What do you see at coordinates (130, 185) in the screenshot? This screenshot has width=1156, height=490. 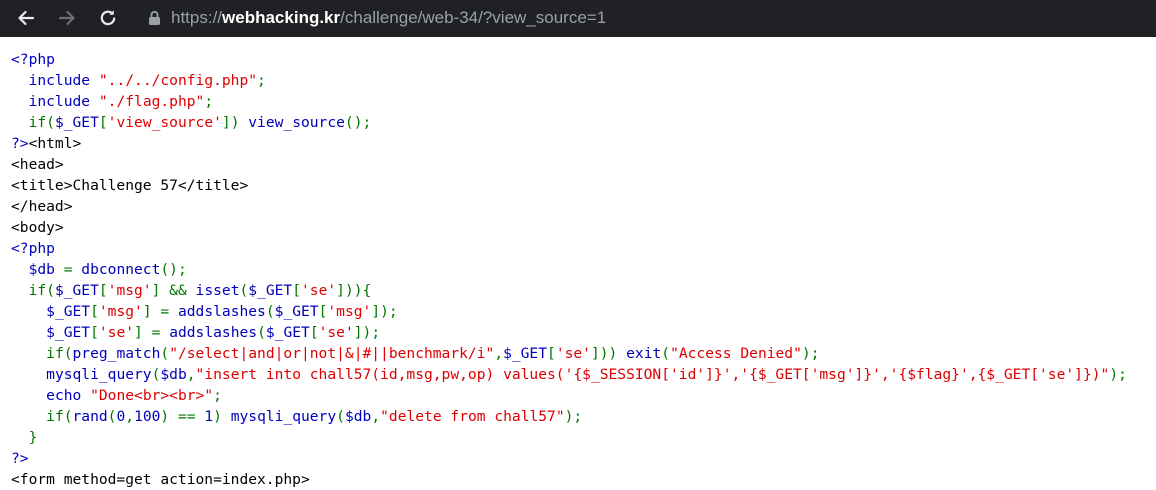 I see `code-line: <title>Challenge 57</title>` at bounding box center [130, 185].